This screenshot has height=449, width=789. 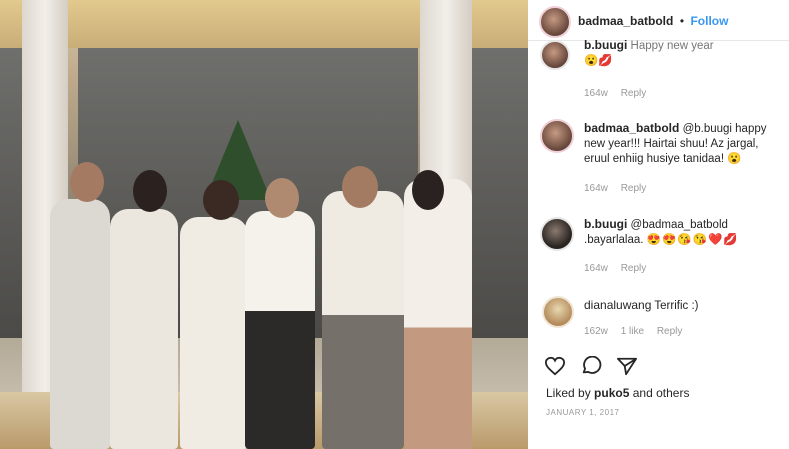 I want to click on comment-likes: 1 like, so click(x=632, y=331).